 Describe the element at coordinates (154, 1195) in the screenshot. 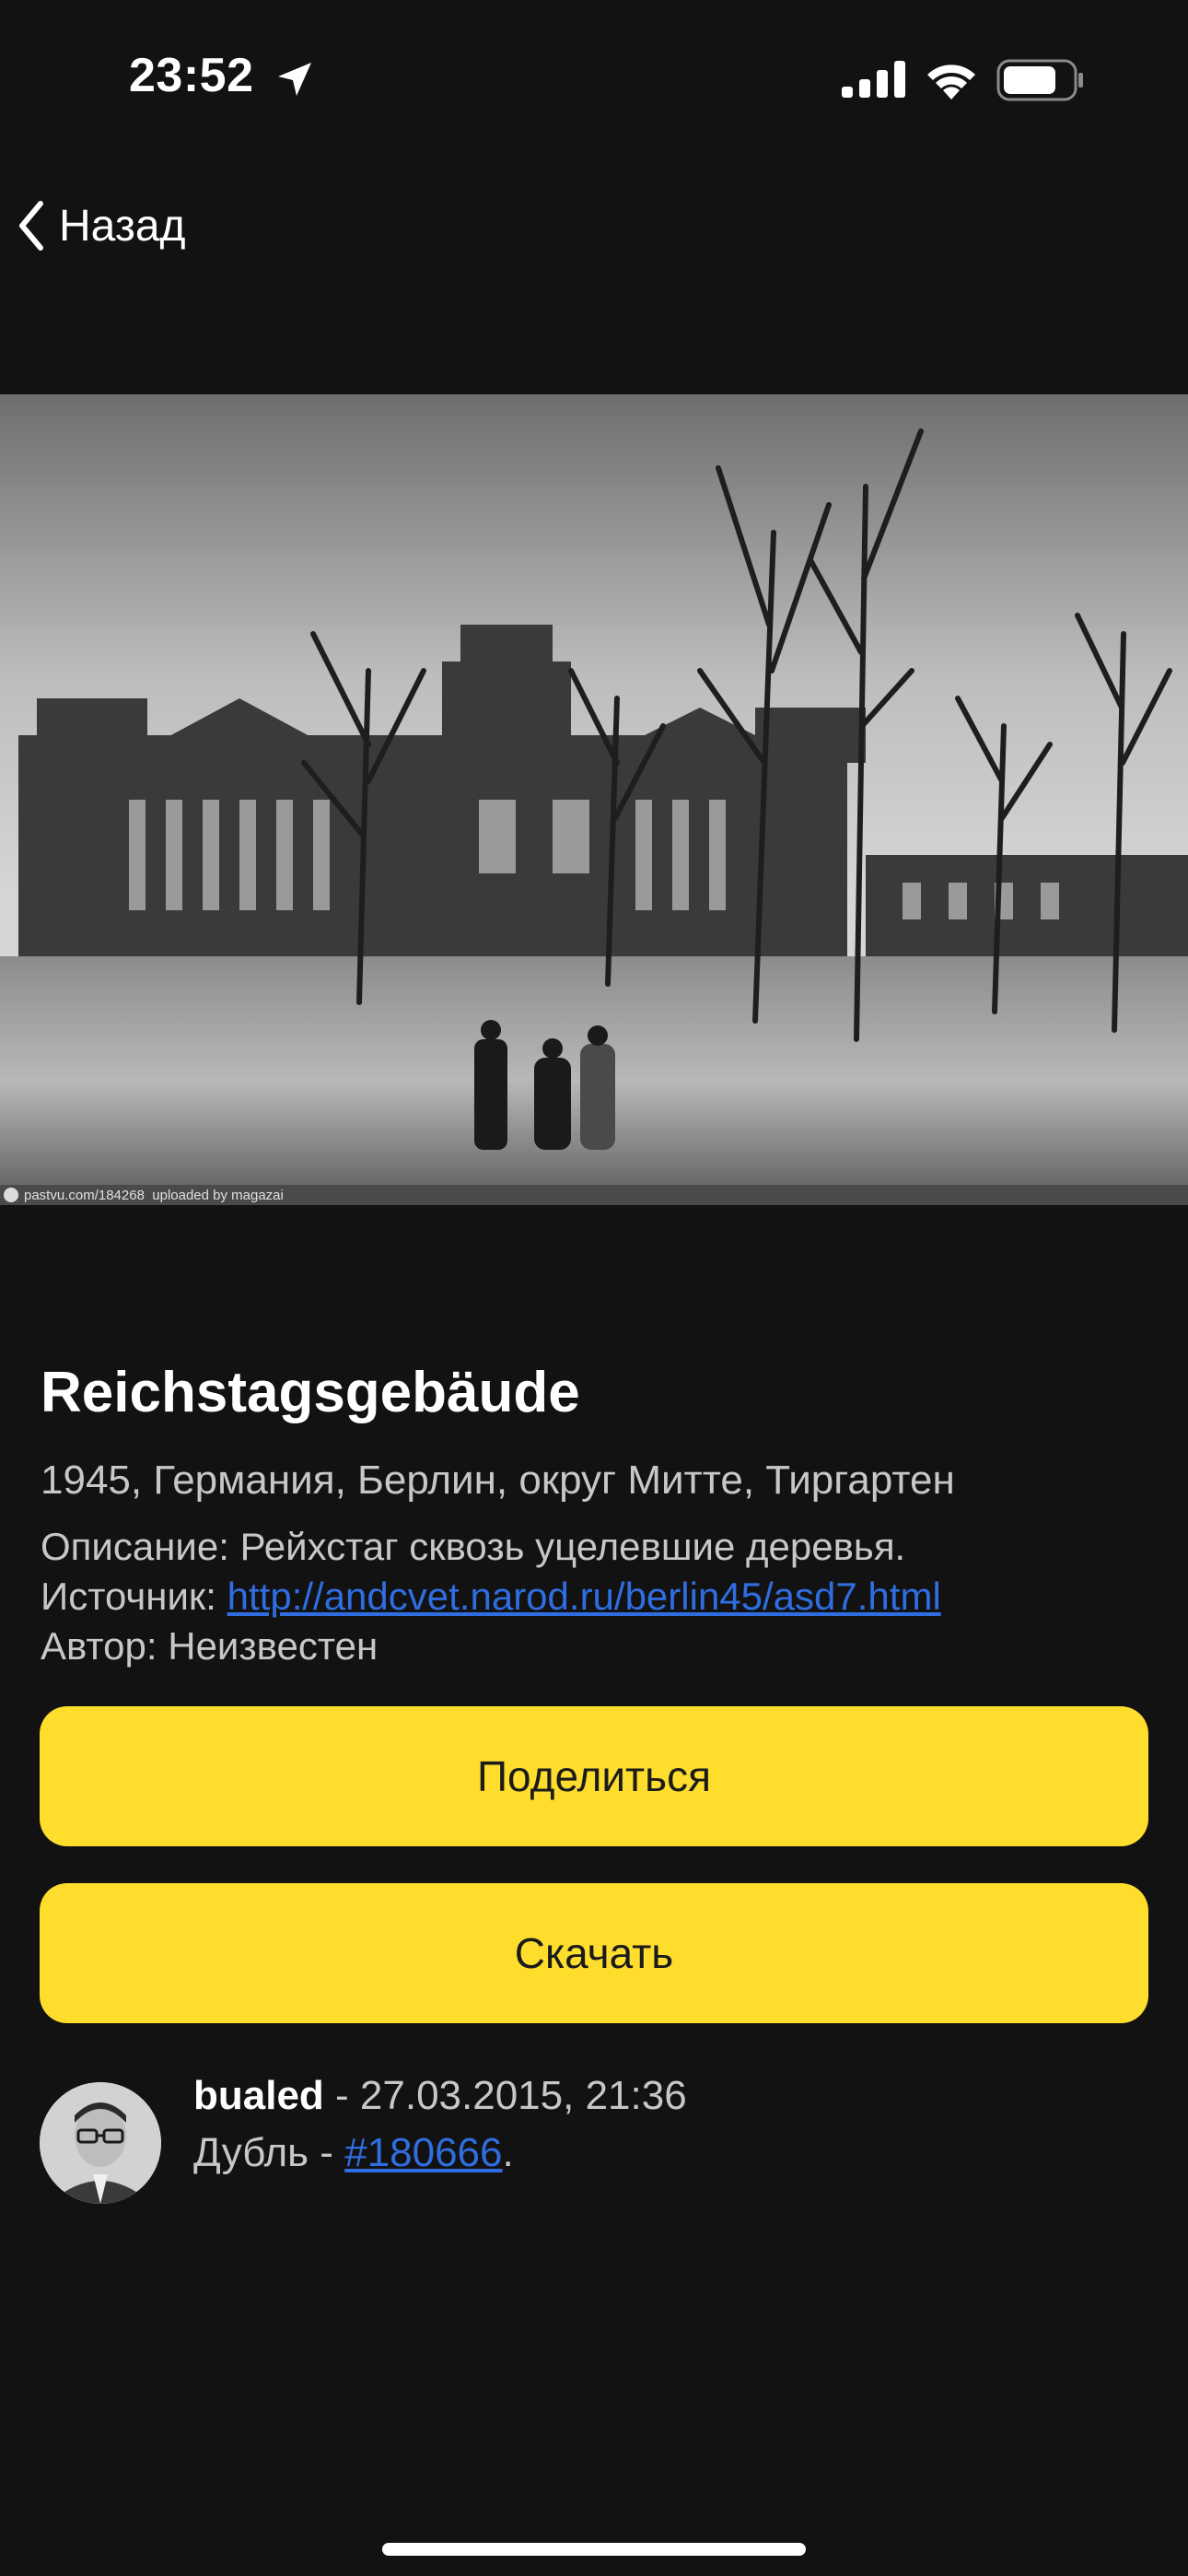

I see `photo-credit-text: pastvu.com/184268 uploaded by magazai` at that location.